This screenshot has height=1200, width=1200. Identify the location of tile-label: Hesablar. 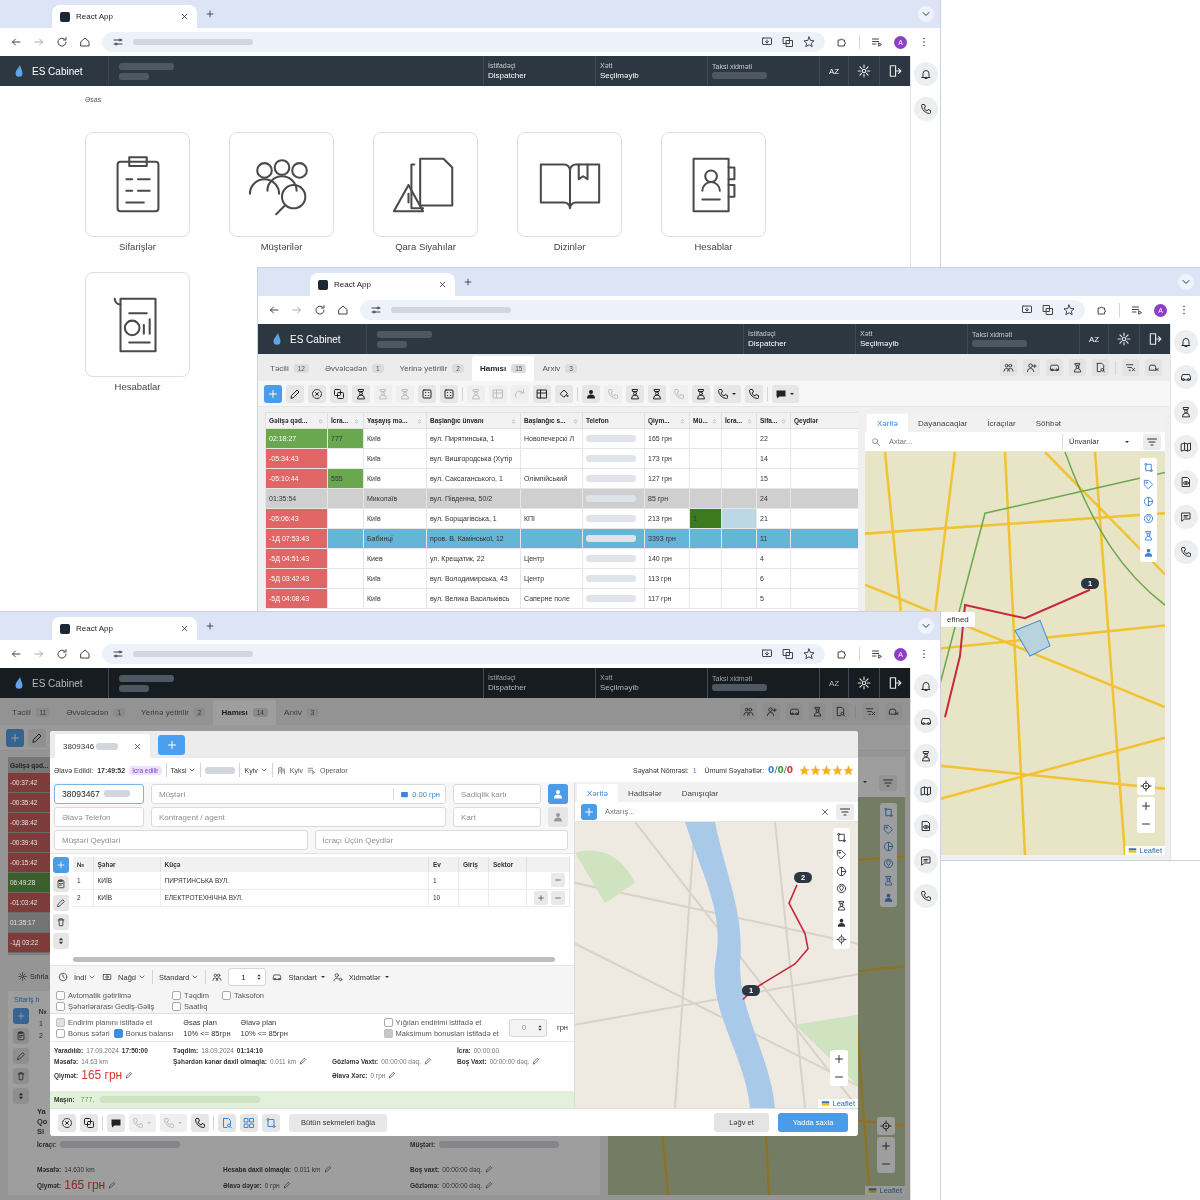
(713, 246).